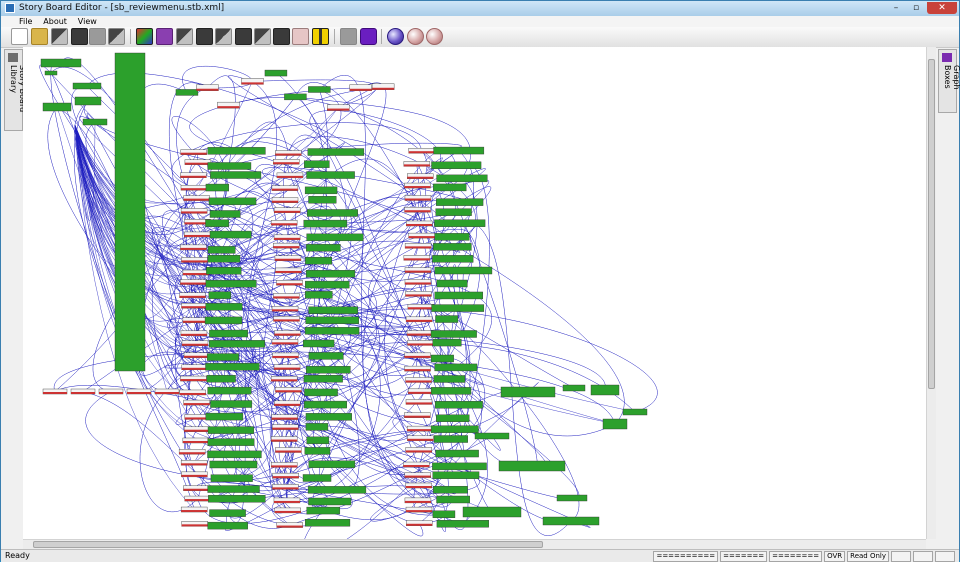 The width and height of the screenshot is (960, 562). I want to click on horizontal-scrollbar, so click(474, 544).